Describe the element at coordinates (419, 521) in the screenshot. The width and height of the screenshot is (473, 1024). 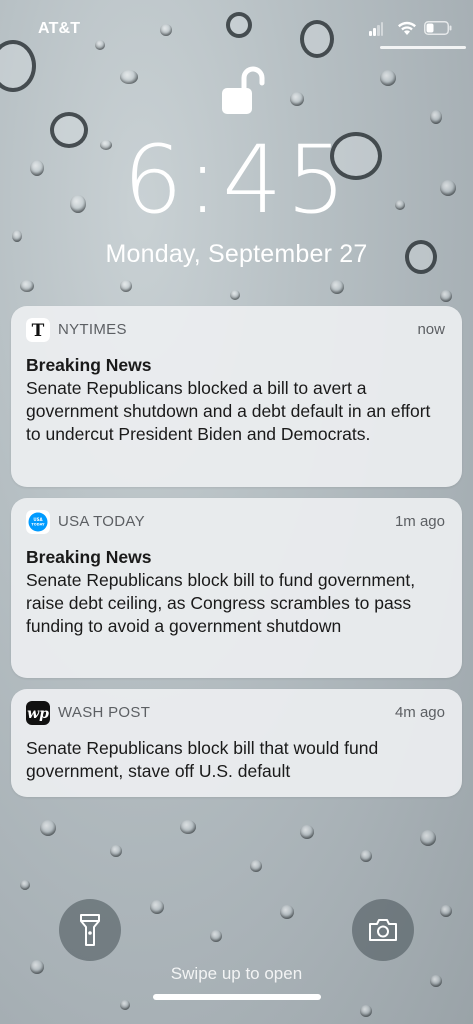
I see `notification-time: 1m ago` at that location.